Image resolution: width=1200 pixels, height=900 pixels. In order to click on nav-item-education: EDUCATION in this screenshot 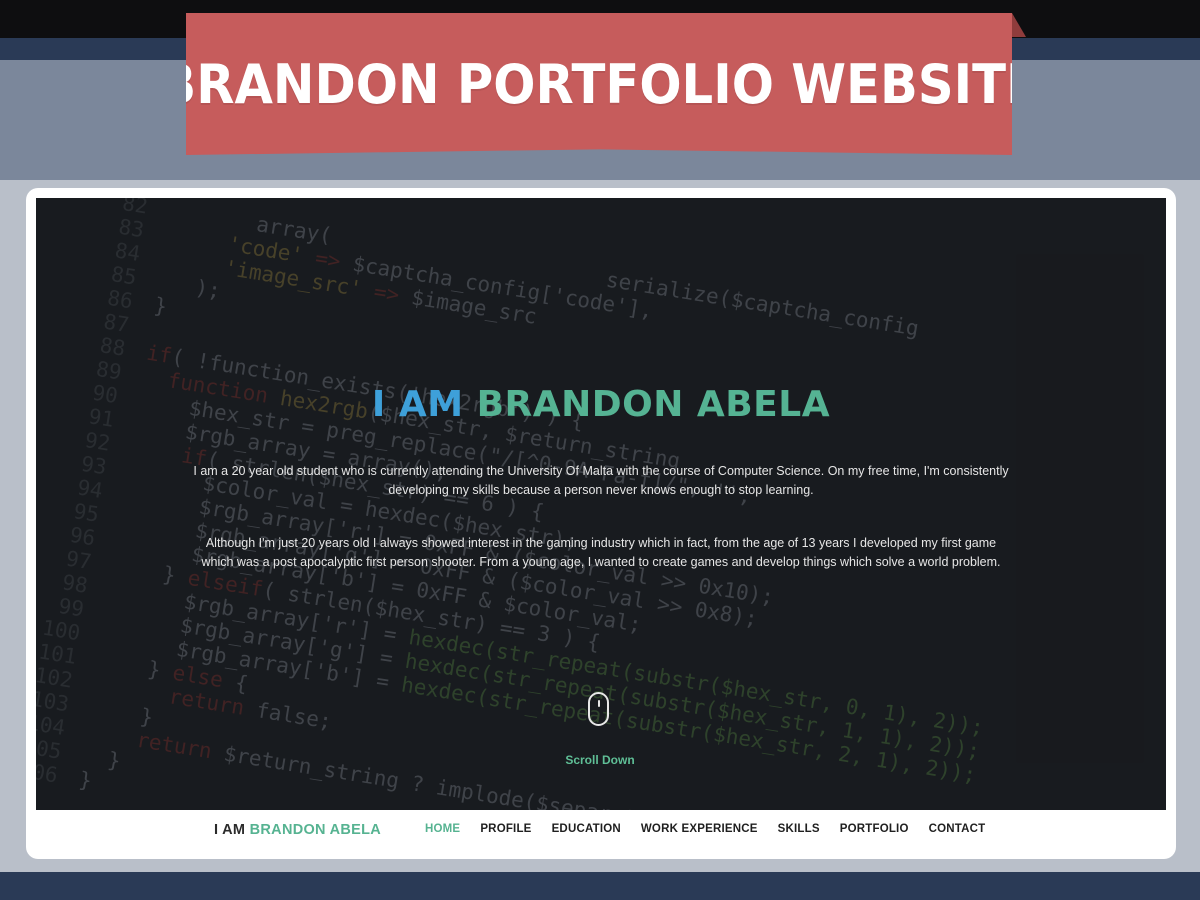, I will do `click(586, 829)`.